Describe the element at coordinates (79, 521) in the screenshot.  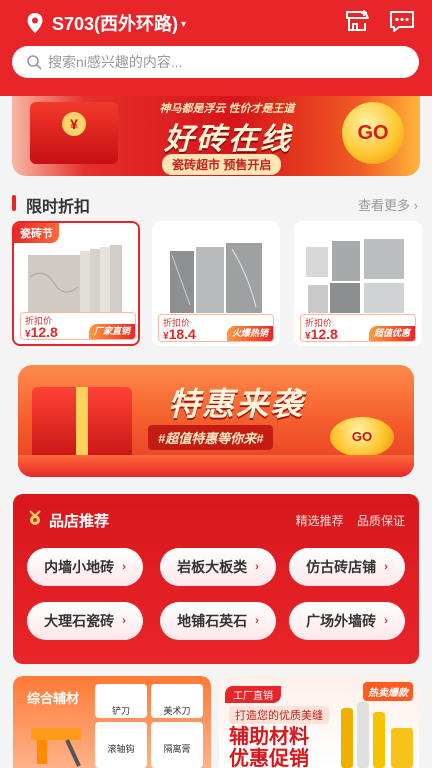
I see `panel-title: 品店推荐` at that location.